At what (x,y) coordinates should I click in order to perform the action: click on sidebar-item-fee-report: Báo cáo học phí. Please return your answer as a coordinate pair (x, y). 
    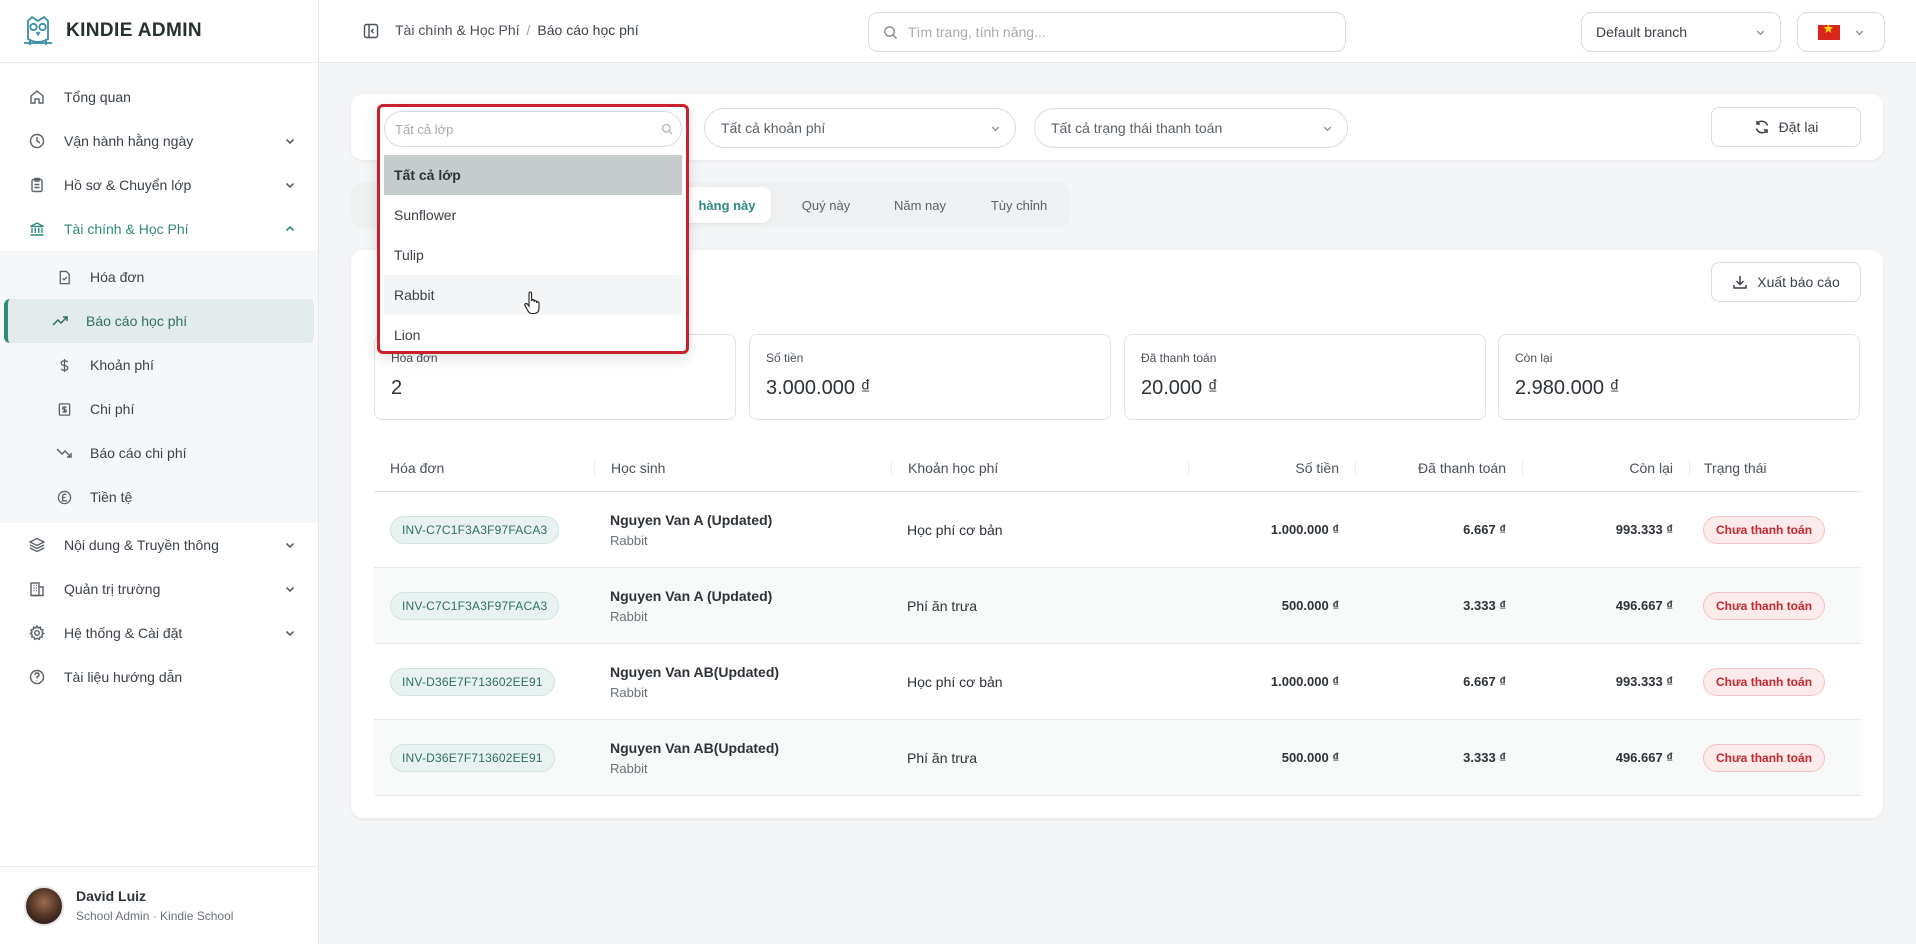
    Looking at the image, I should click on (159, 321).